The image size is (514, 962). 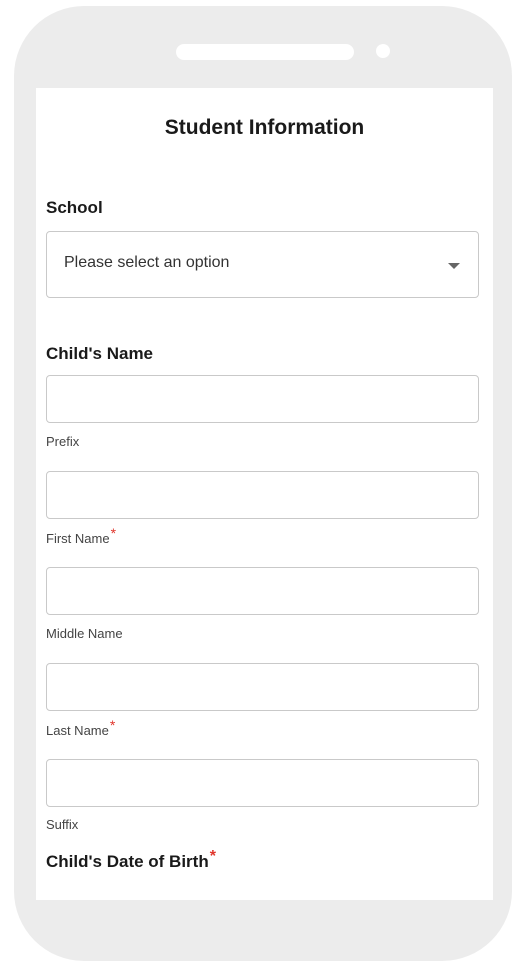 What do you see at coordinates (262, 591) in the screenshot?
I see `middle-name-input` at bounding box center [262, 591].